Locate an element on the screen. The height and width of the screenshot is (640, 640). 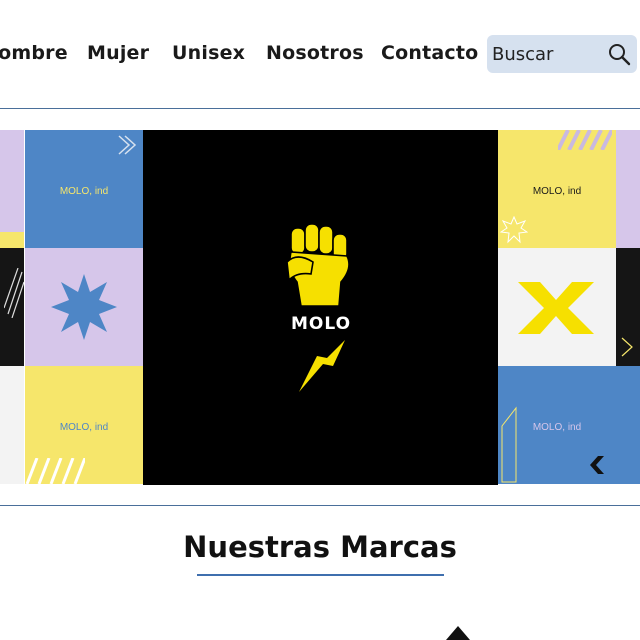
x-mark-icon is located at coordinates (556, 308).